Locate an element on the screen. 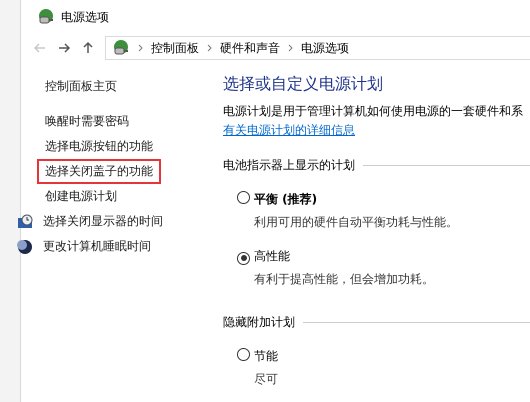 This screenshot has width=530, height=402. up-arrow-icon is located at coordinates (88, 48).